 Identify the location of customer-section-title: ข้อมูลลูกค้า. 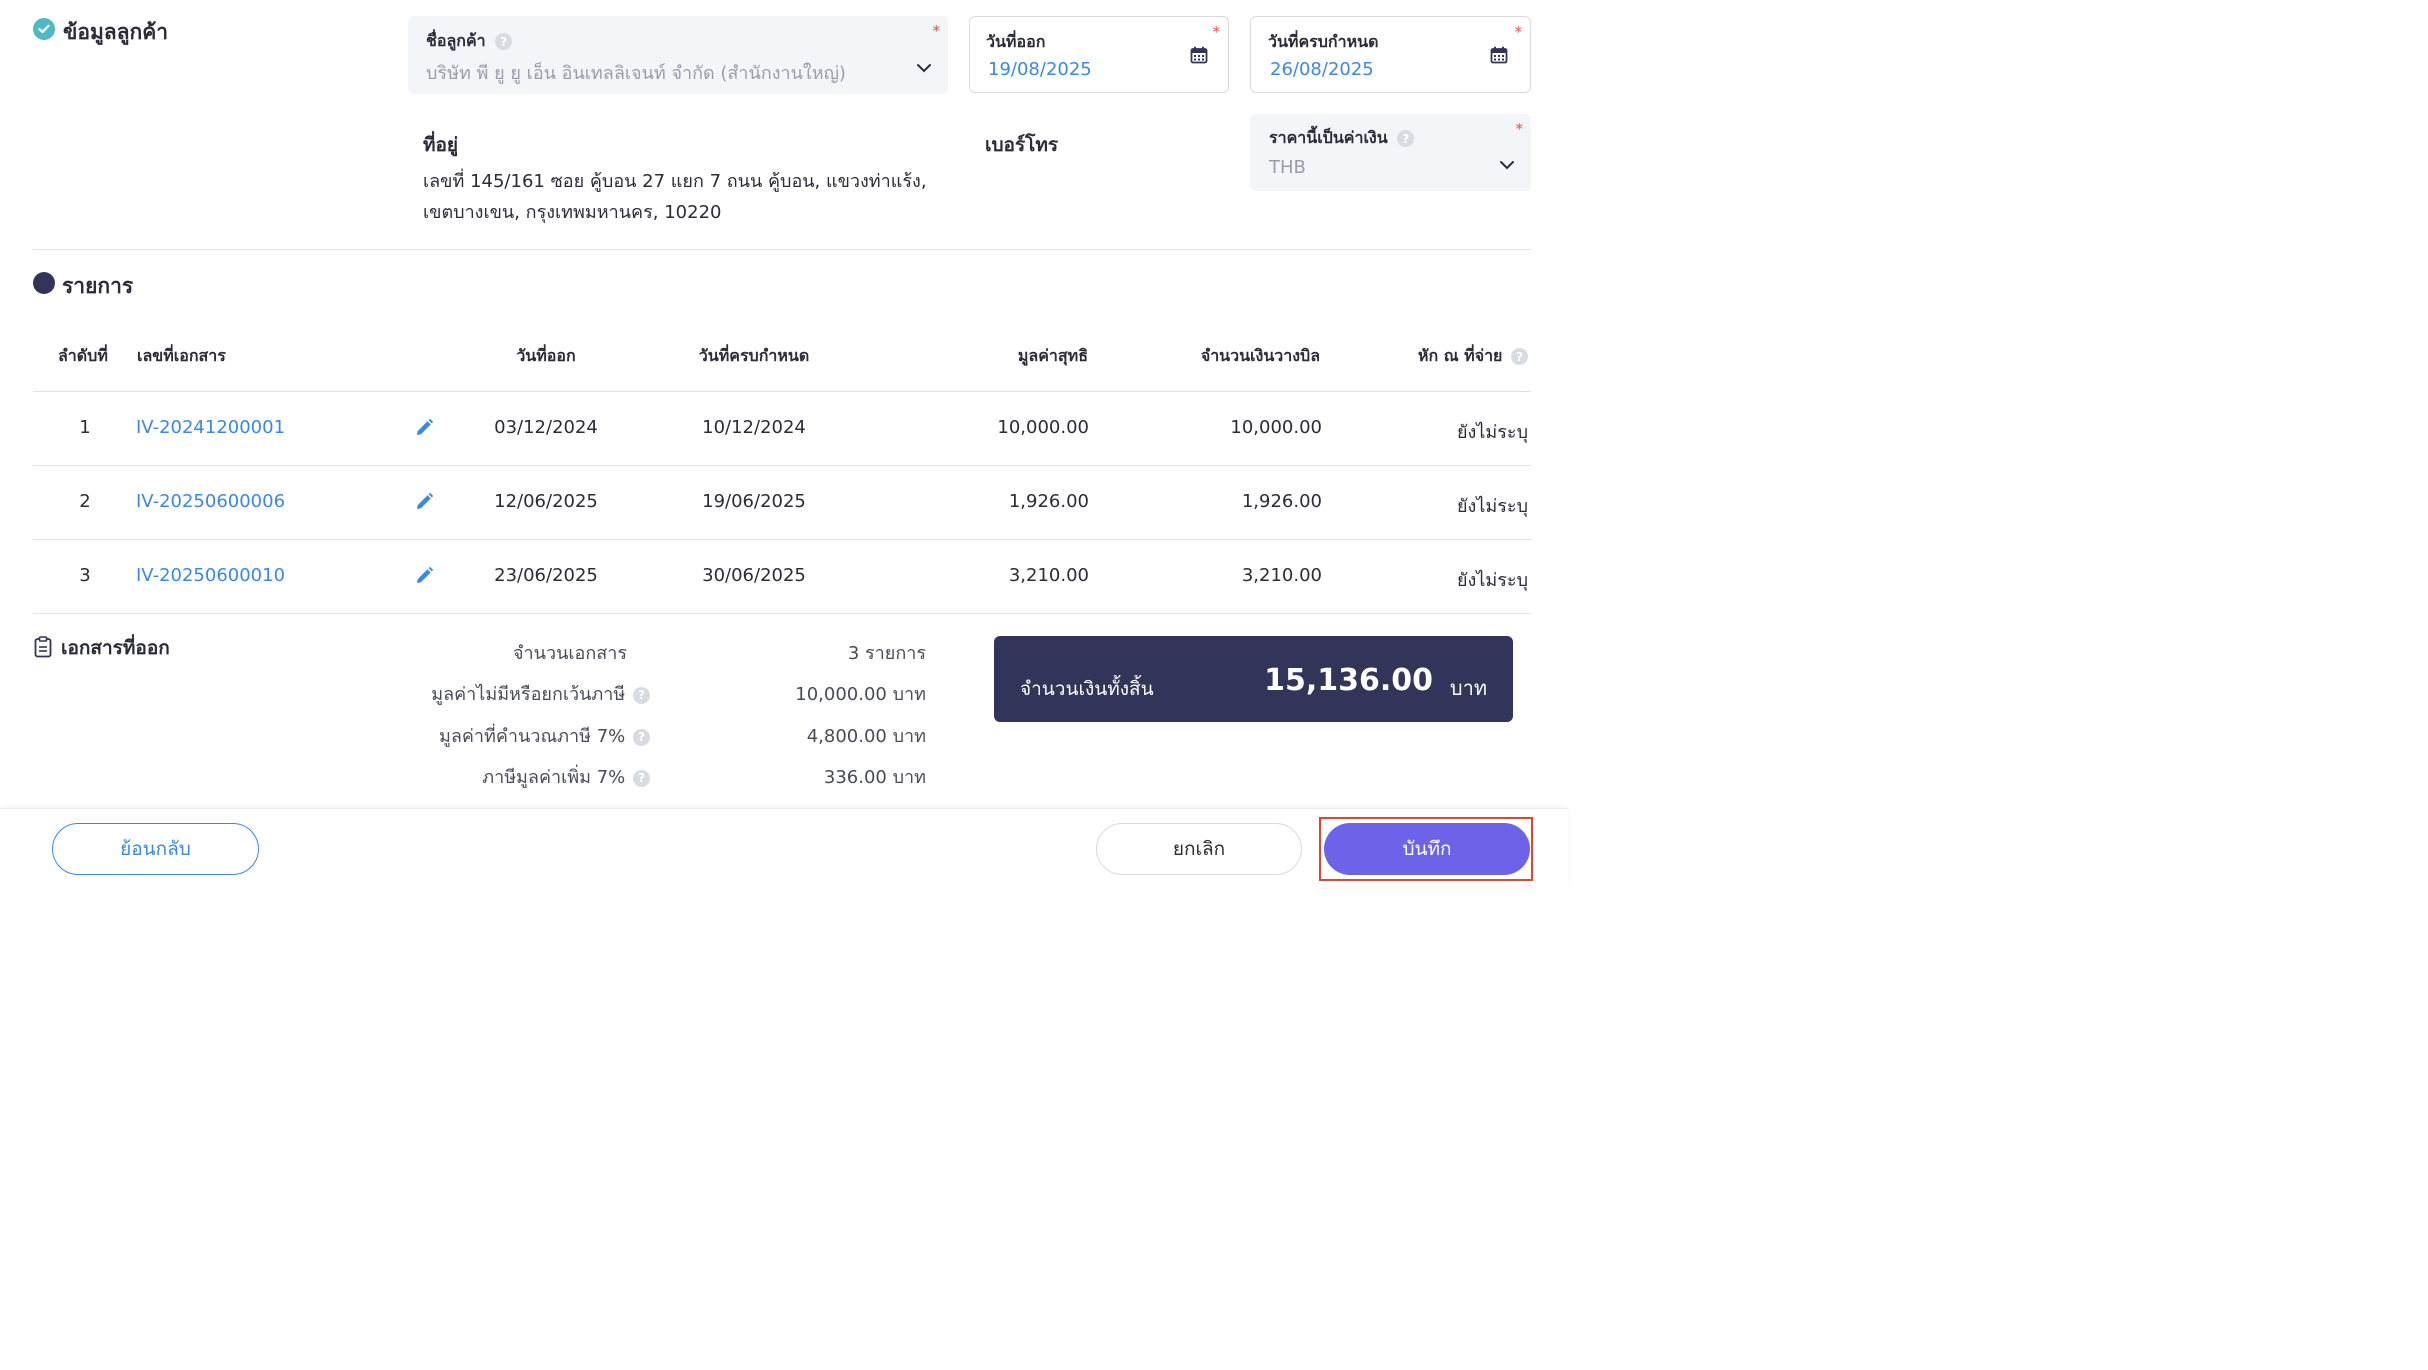
(116, 32).